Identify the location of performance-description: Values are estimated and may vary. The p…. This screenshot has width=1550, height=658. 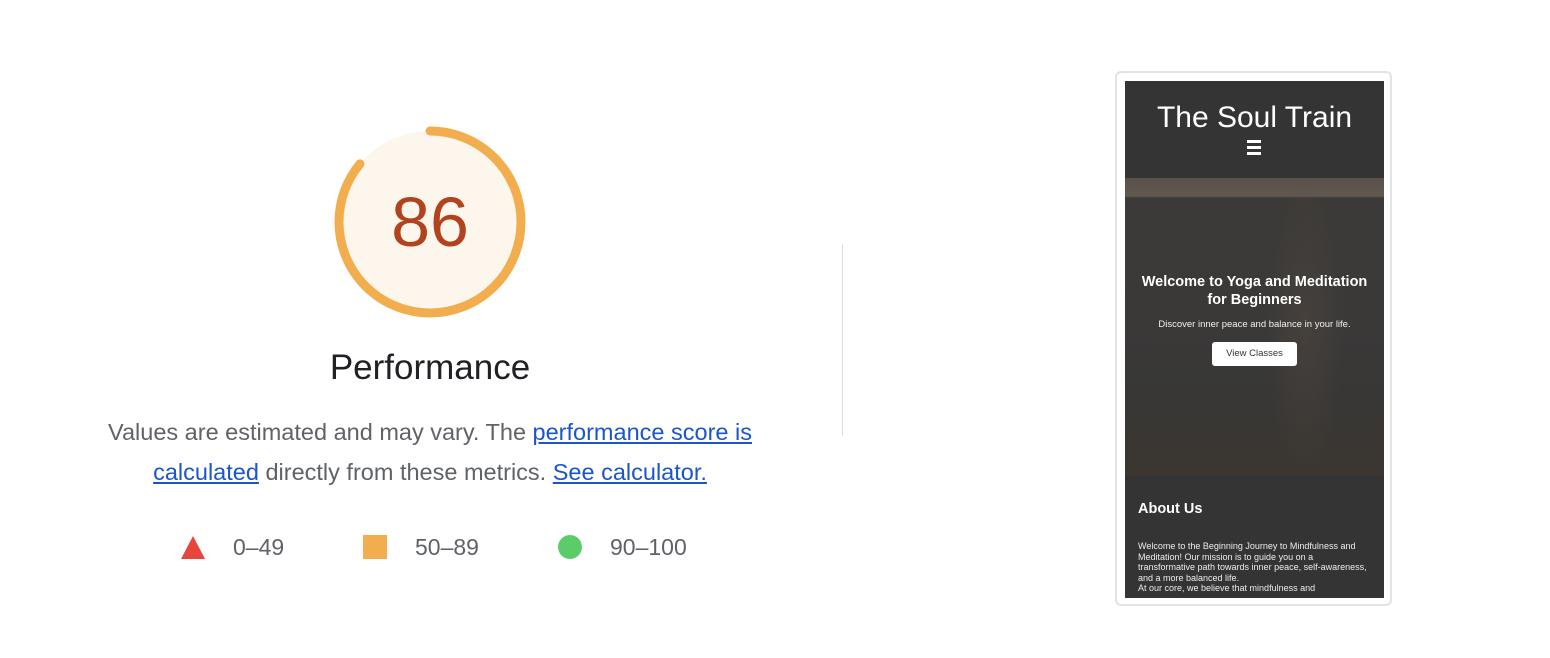
(430, 452).